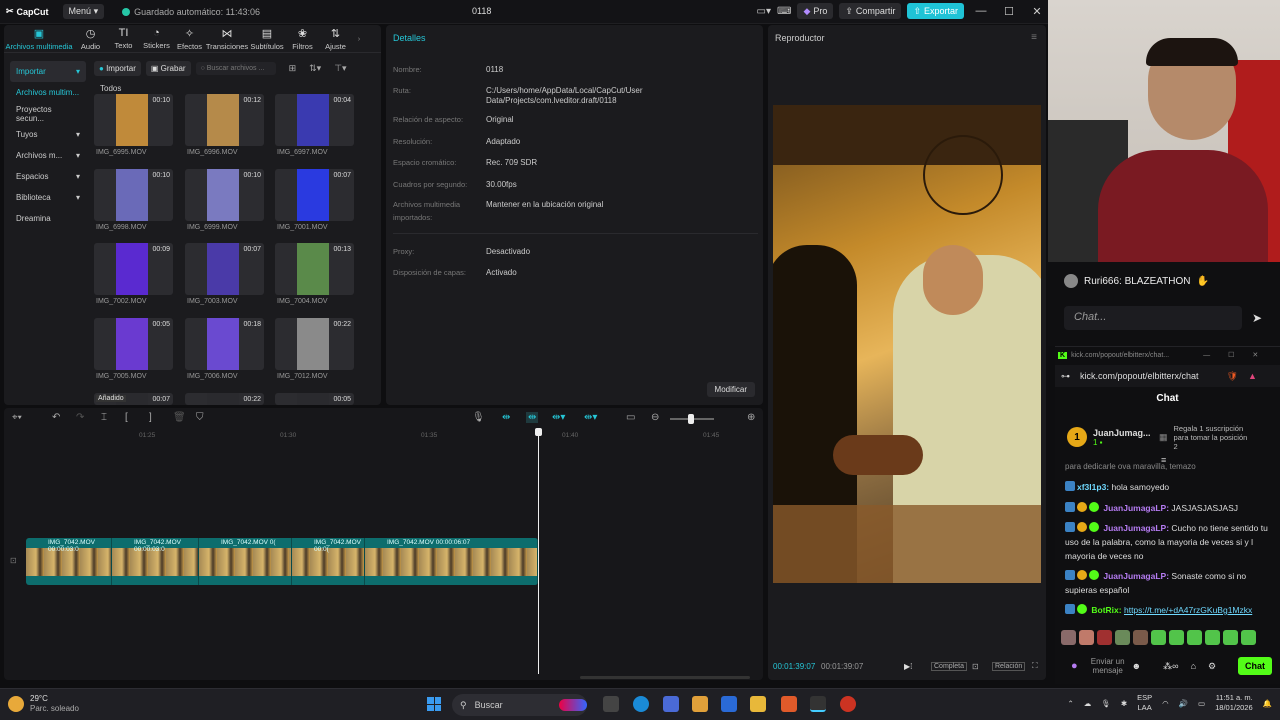 This screenshot has height=720, width=1280. What do you see at coordinates (655, 417) in the screenshot?
I see `zoom-out-icon: ⊖` at bounding box center [655, 417].